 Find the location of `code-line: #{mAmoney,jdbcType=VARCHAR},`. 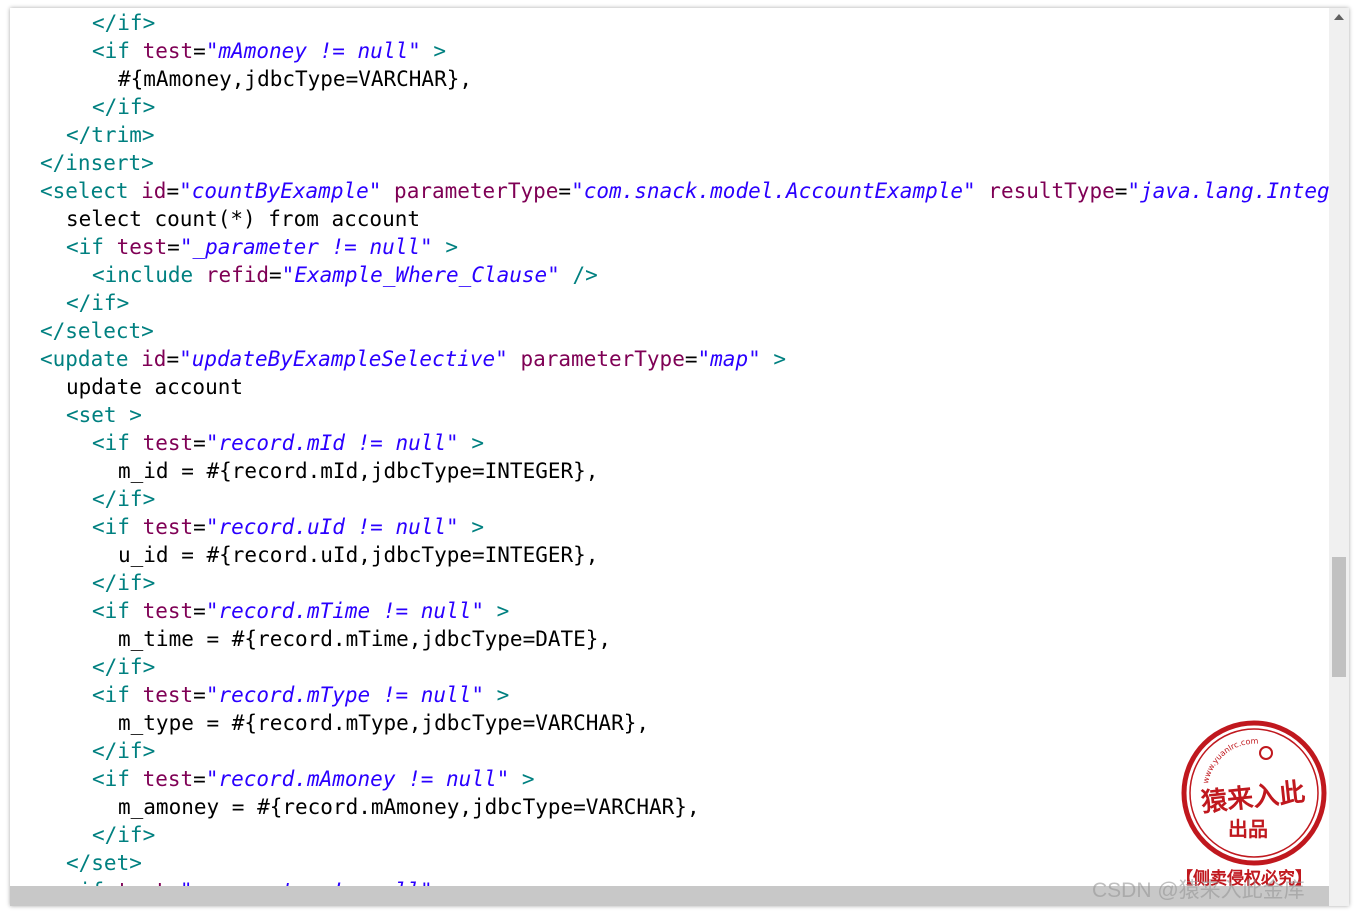

code-line: #{mAmoney,jdbcType=VARCHAR}, is located at coordinates (295, 79).